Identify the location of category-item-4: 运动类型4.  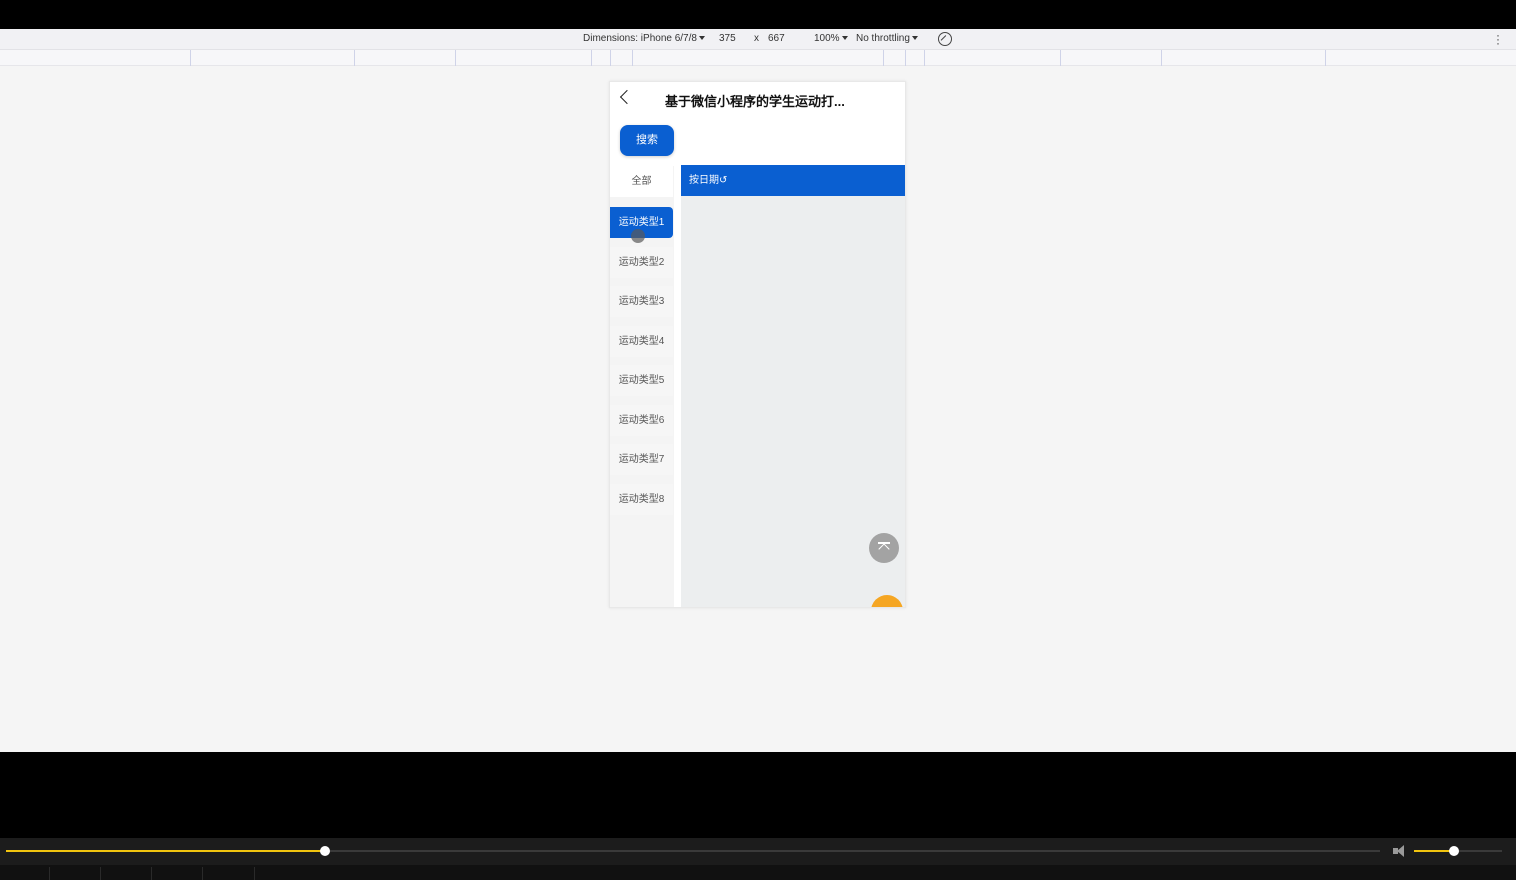
(641, 341).